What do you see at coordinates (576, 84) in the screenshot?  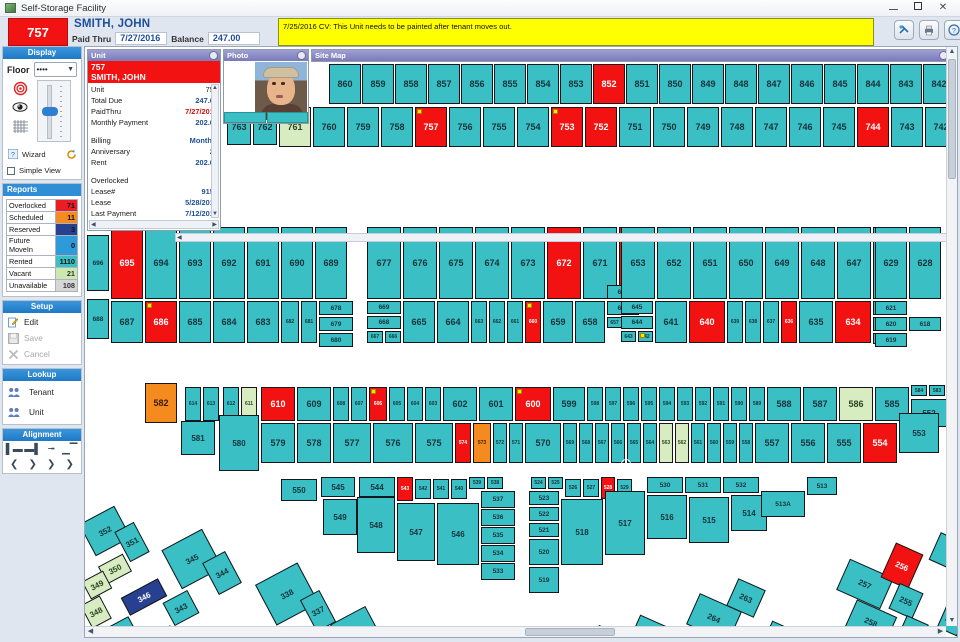 I see `map-unit: 853` at bounding box center [576, 84].